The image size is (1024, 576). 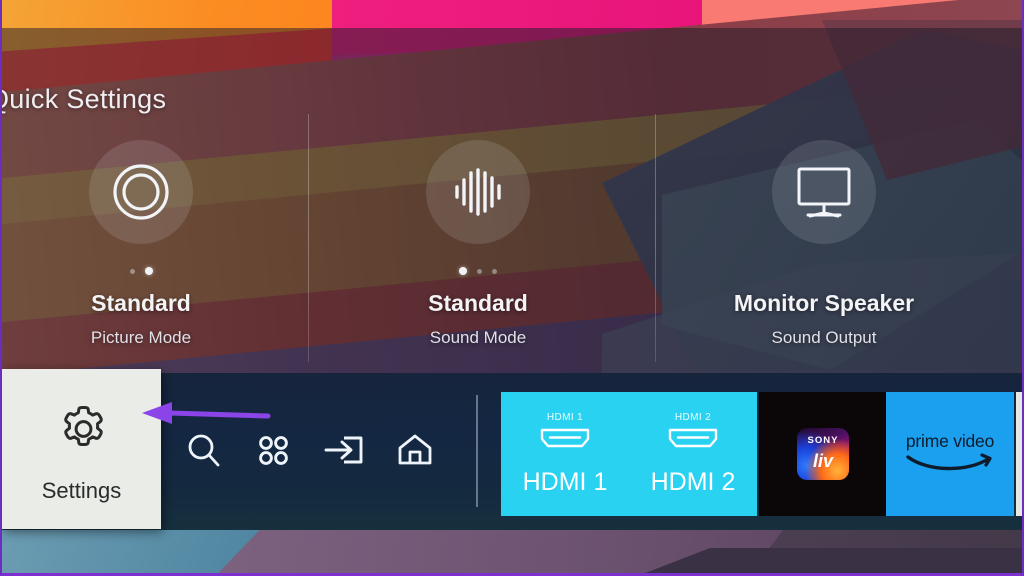 I want to click on tile-sonyliv: SONY liv, so click(x=823, y=454).